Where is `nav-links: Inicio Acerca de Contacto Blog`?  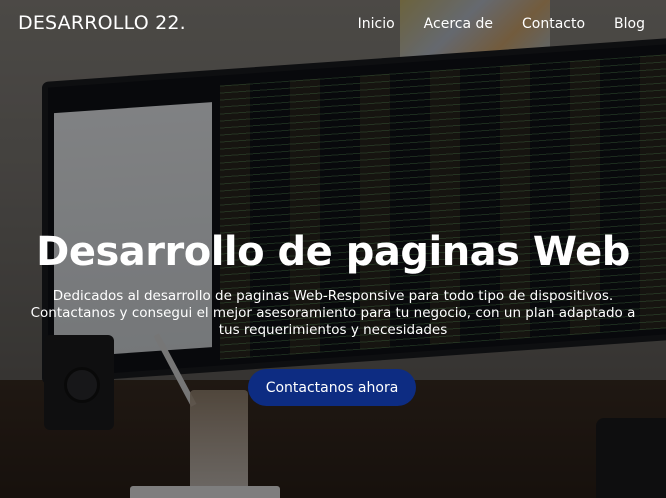
nav-links: Inicio Acerca de Contacto Blog is located at coordinates (487, 24).